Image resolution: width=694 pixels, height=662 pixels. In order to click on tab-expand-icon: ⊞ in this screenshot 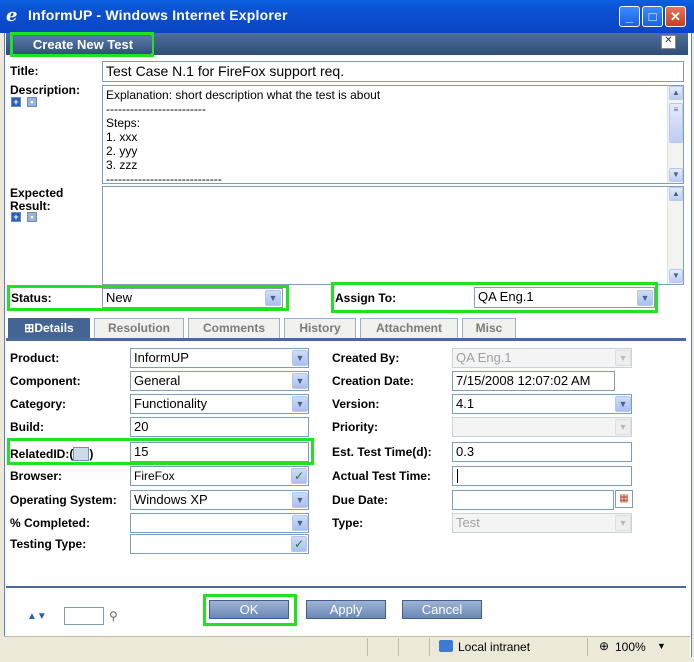, I will do `click(29, 328)`.